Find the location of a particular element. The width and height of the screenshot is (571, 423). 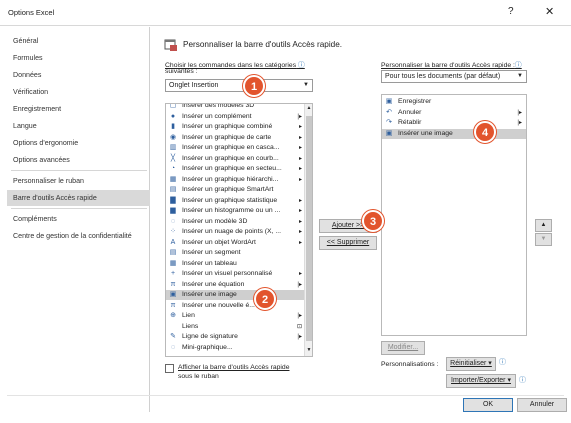

commands-row: ▣ Insérer une image is located at coordinates (236, 295).